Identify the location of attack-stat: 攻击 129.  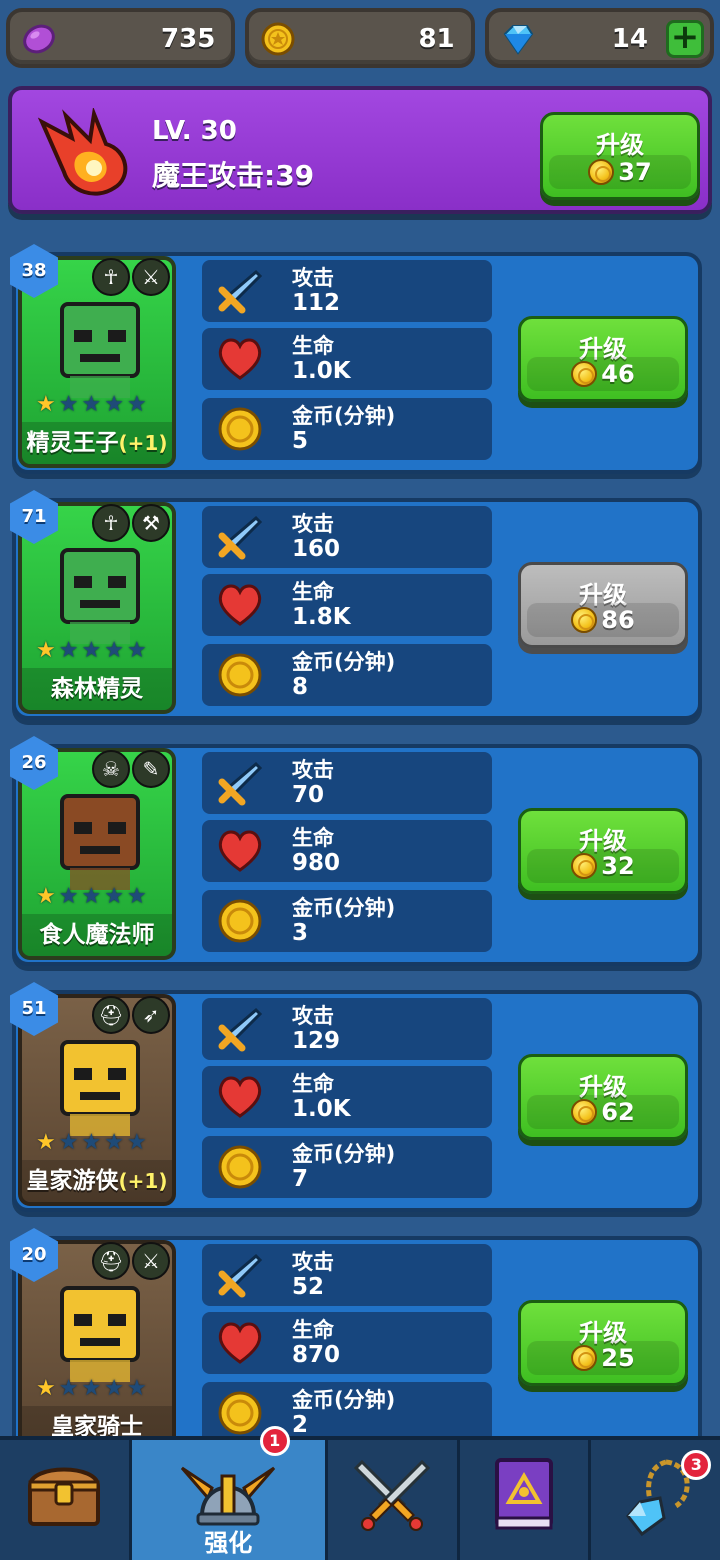
(347, 1029).